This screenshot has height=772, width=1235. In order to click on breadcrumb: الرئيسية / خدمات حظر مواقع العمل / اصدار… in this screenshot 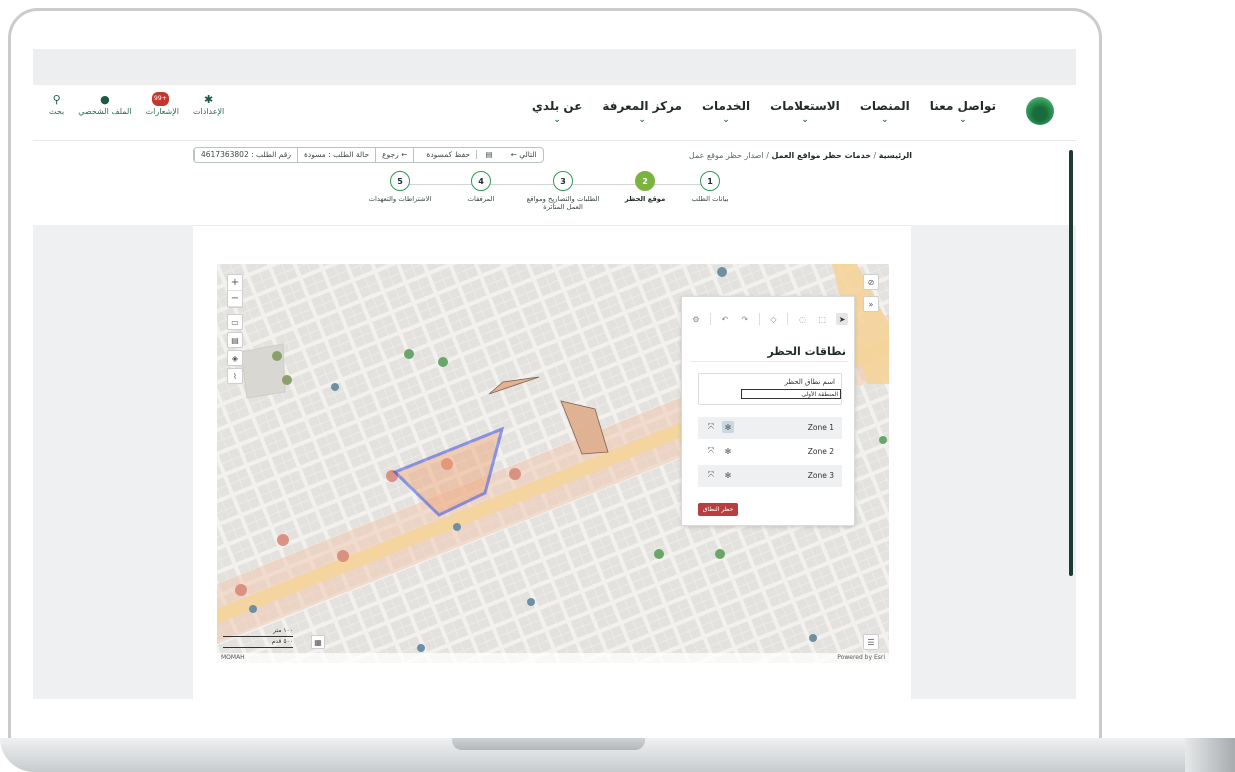, I will do `click(800, 155)`.